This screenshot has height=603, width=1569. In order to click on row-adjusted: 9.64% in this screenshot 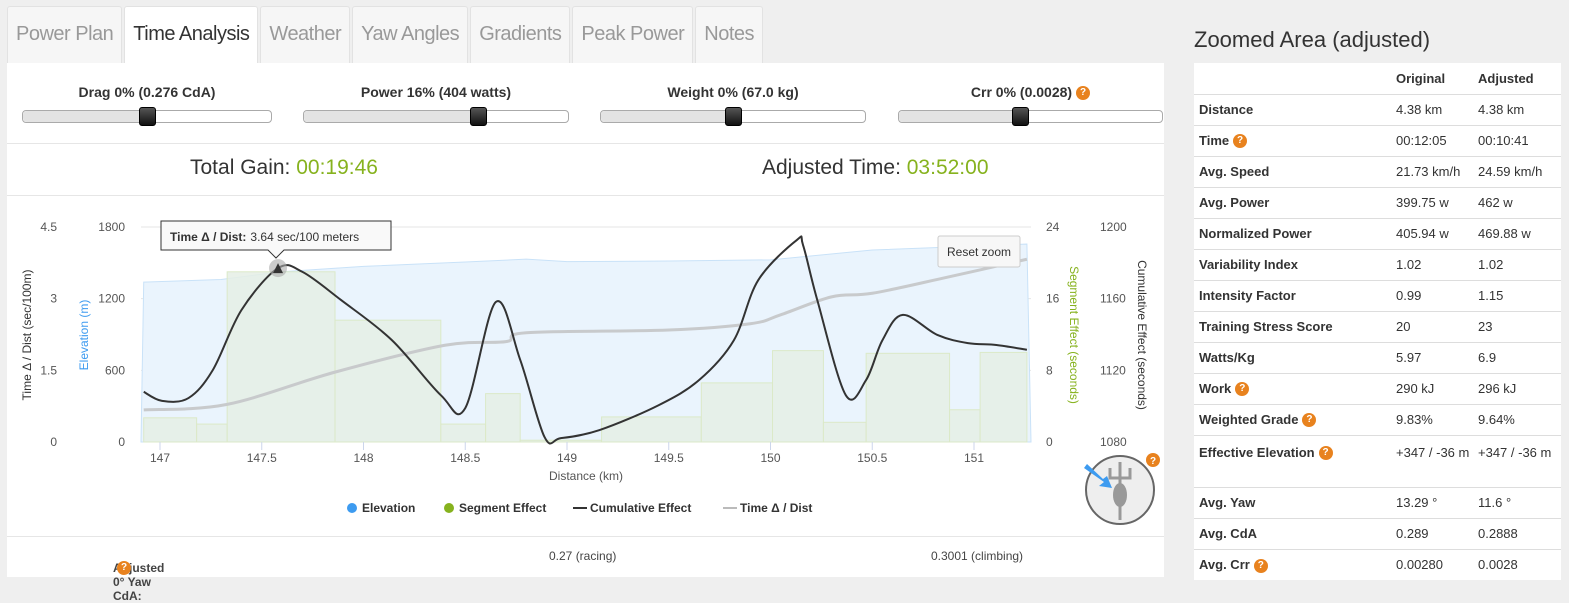, I will do `click(1517, 419)`.